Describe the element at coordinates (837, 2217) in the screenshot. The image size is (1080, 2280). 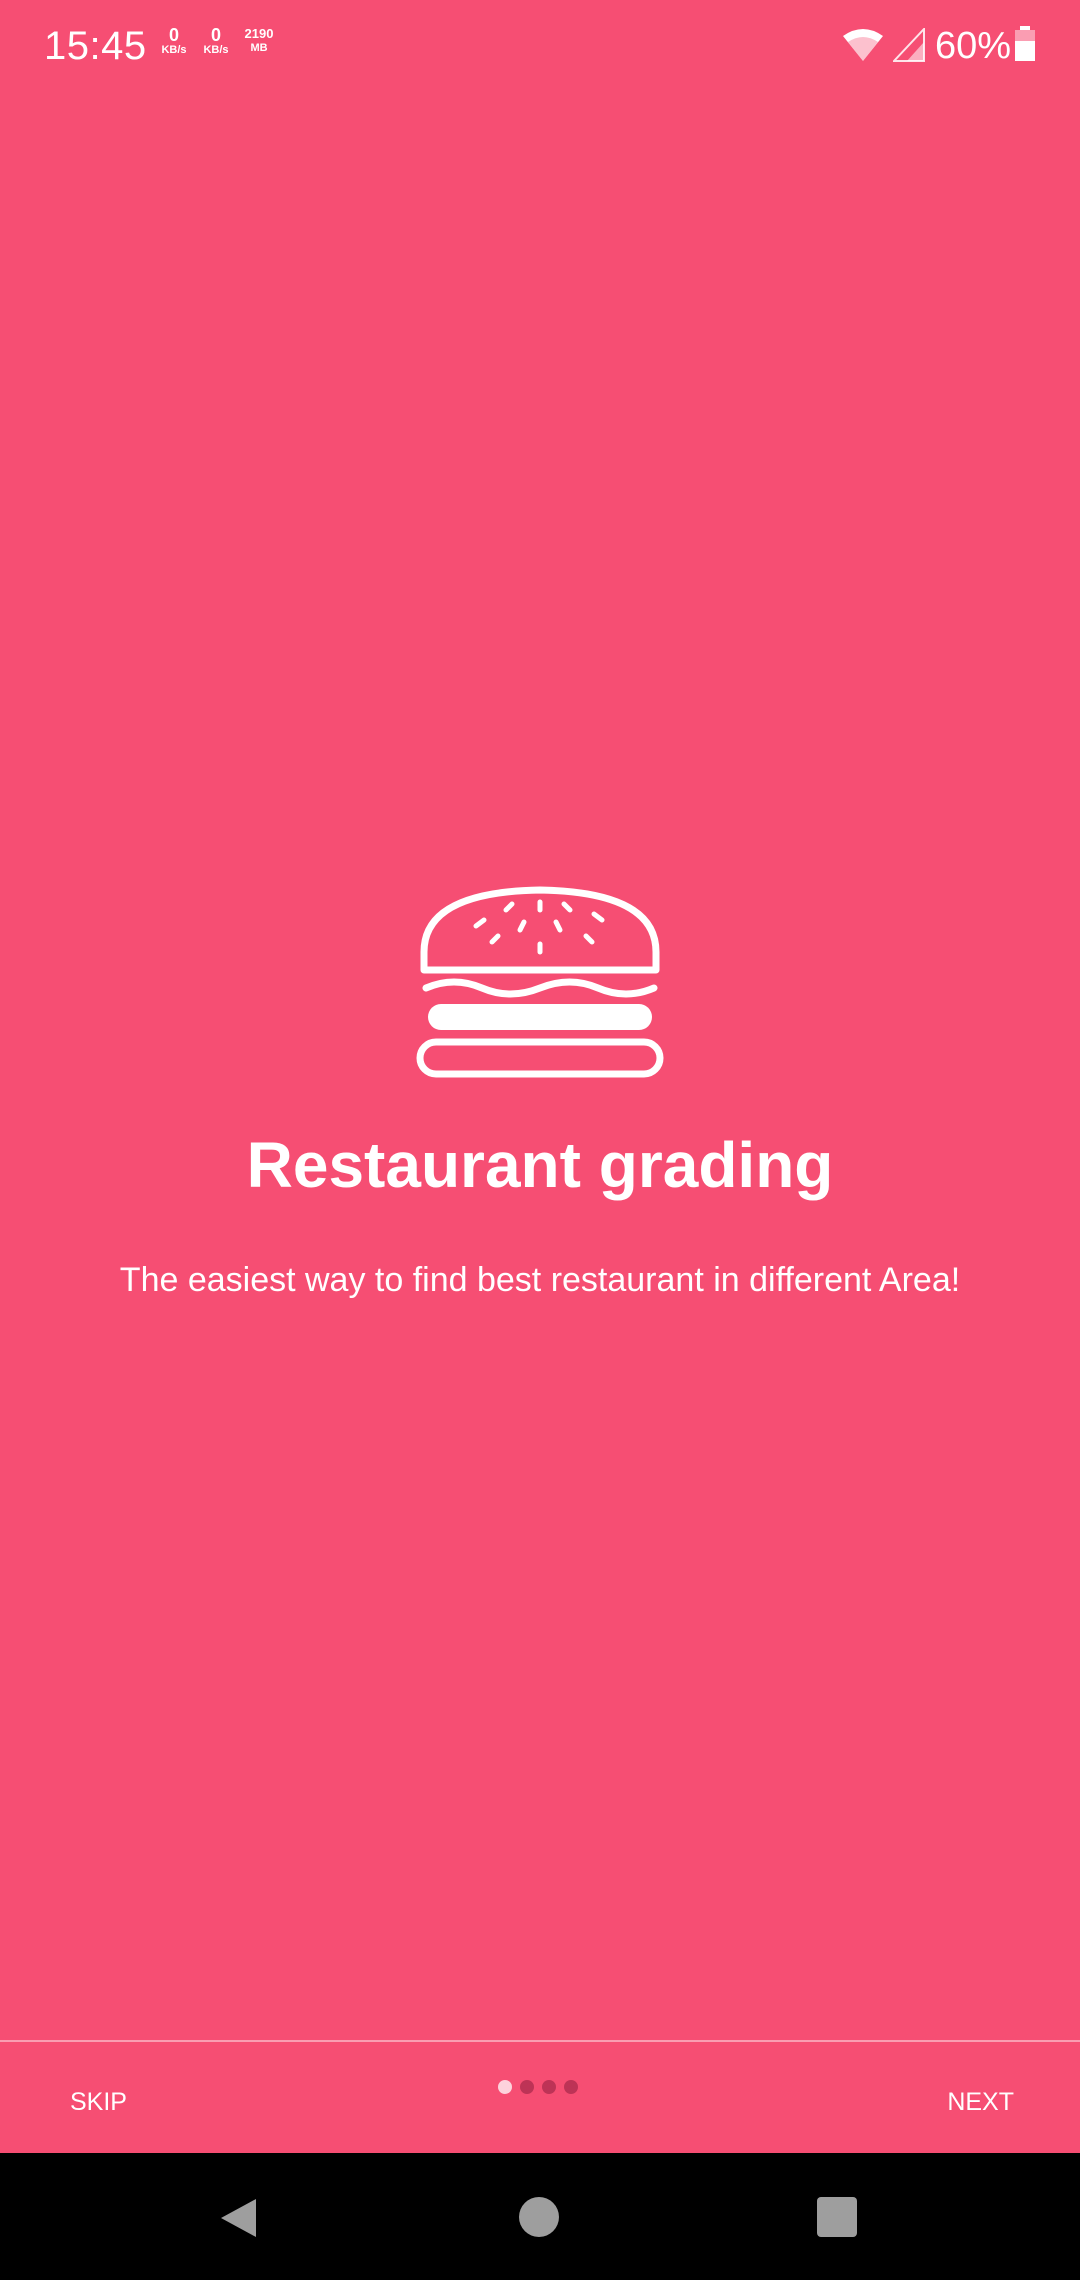
I see `recents-icon` at that location.